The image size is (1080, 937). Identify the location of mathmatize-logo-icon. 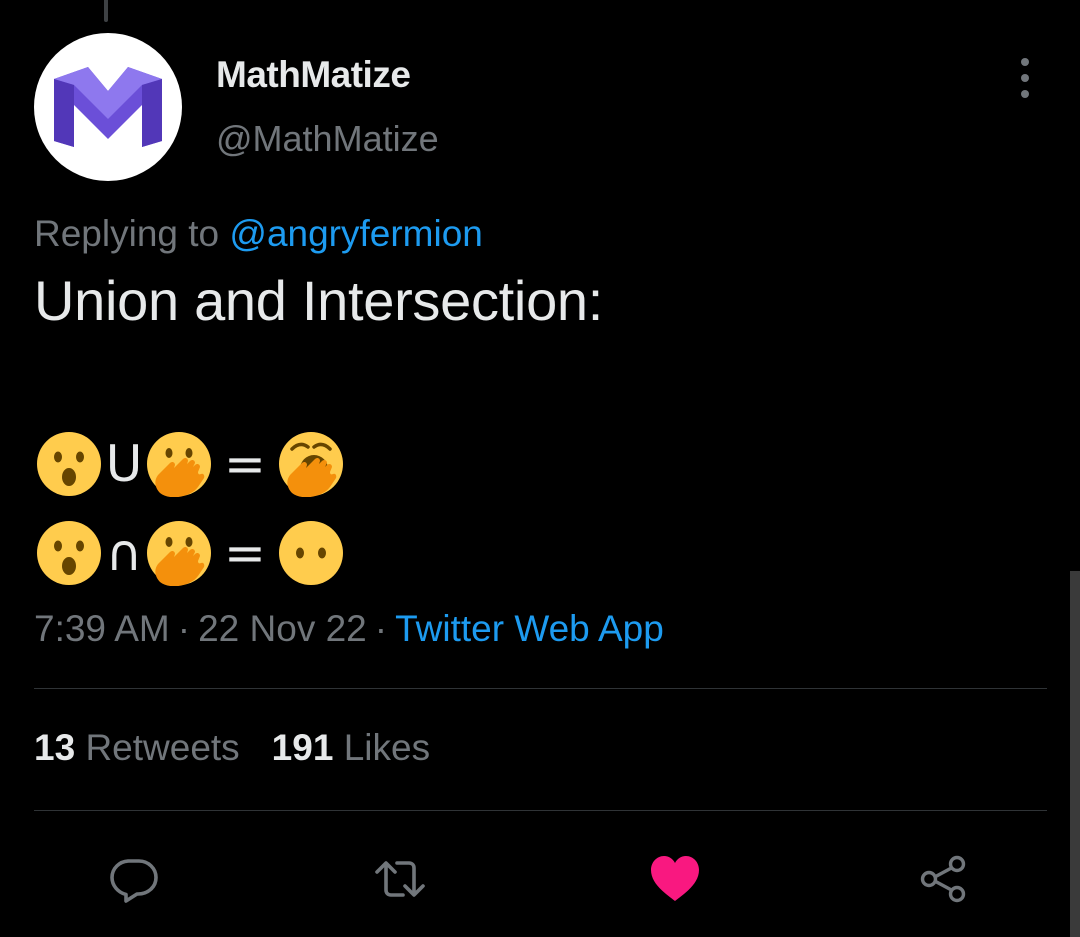
(108, 107).